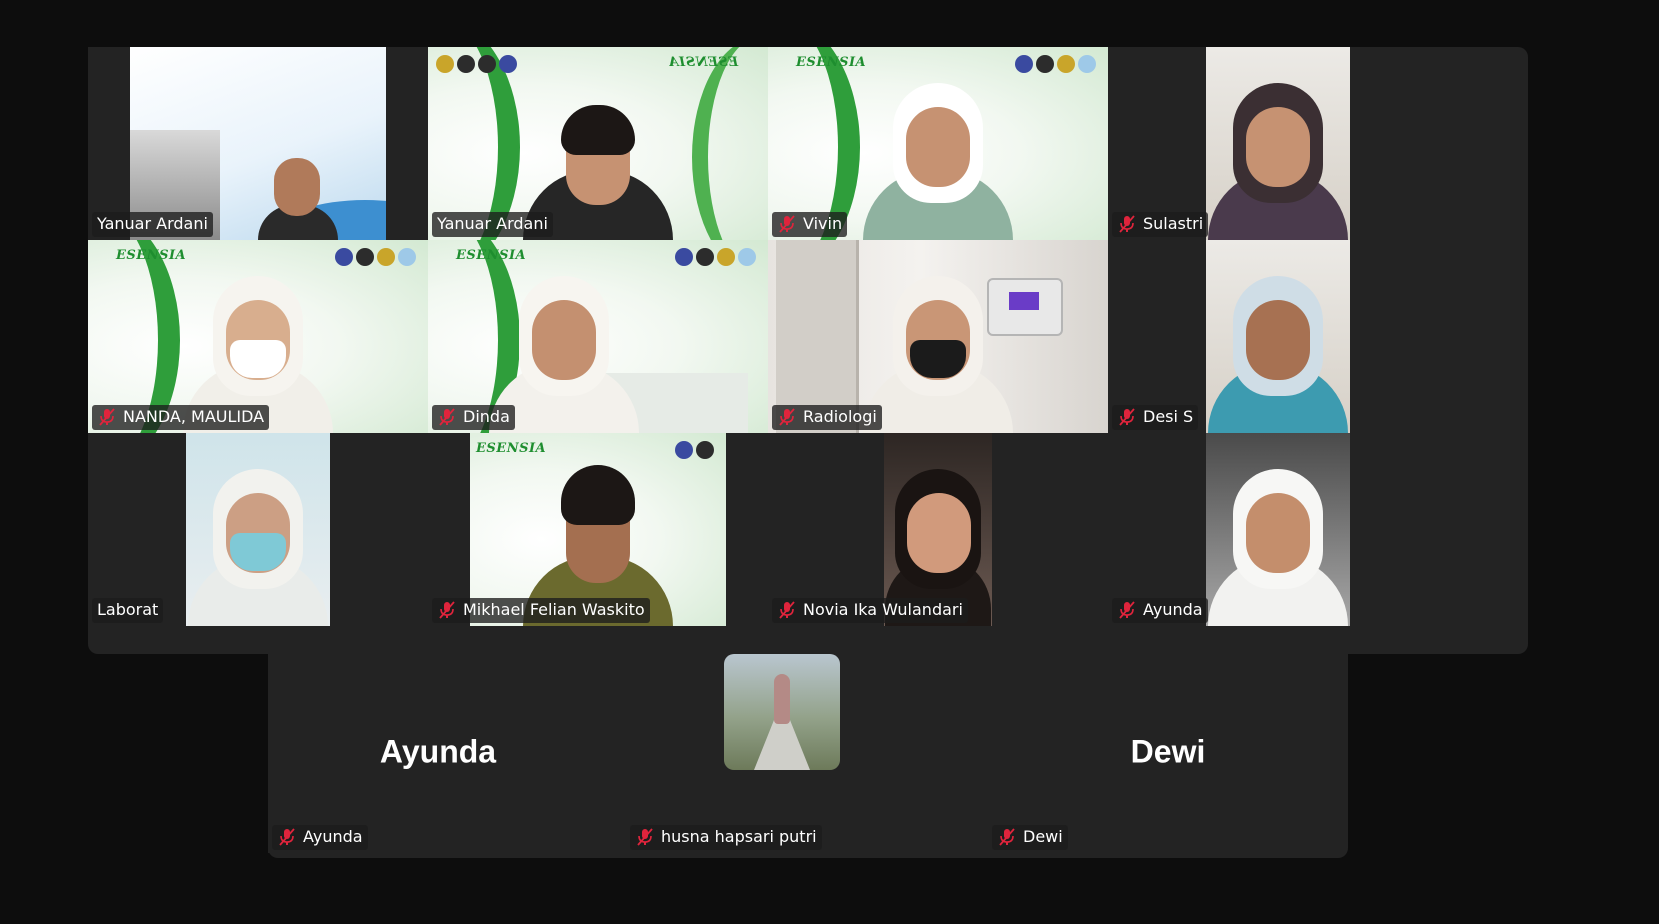 The width and height of the screenshot is (1659, 924). What do you see at coordinates (840, 416) in the screenshot?
I see `participant-name: Radiologi` at bounding box center [840, 416].